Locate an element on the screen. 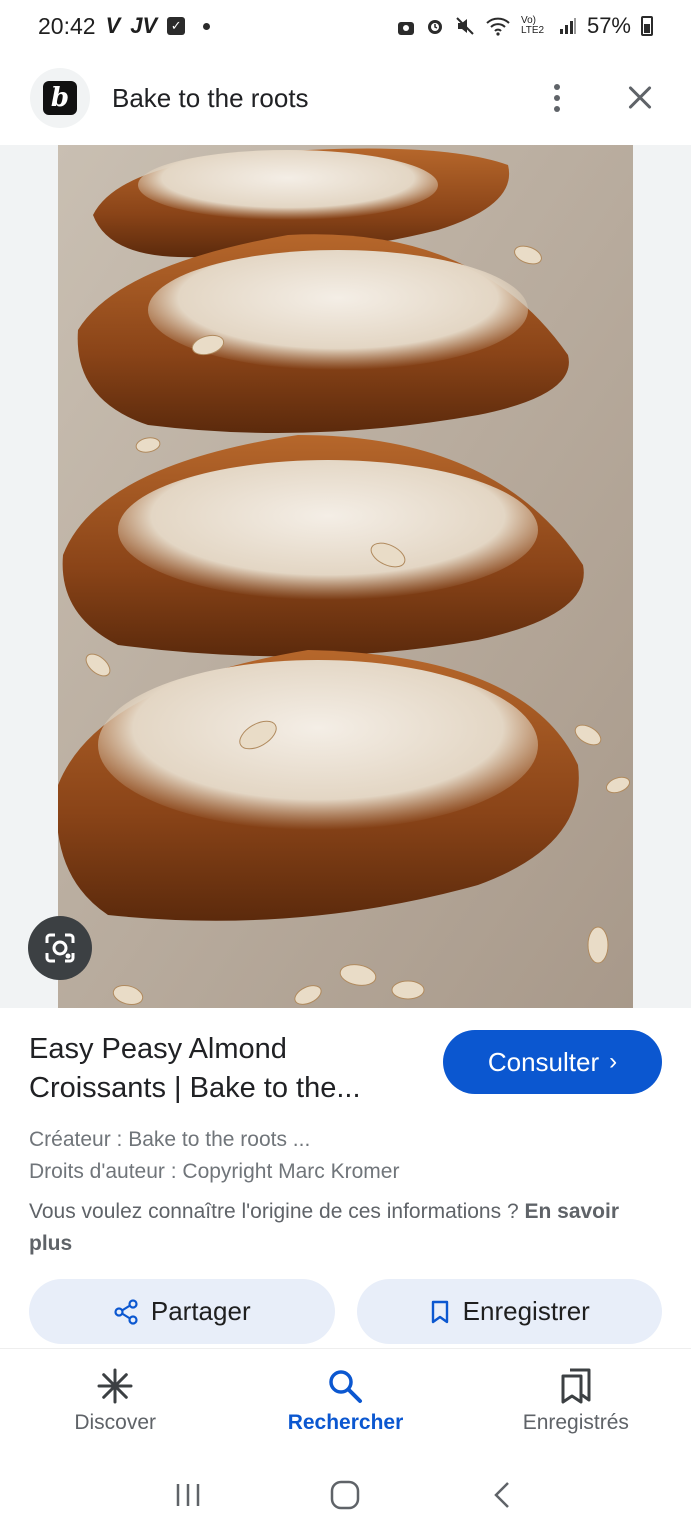  nav-item-discover: Discover is located at coordinates (115, 1398).